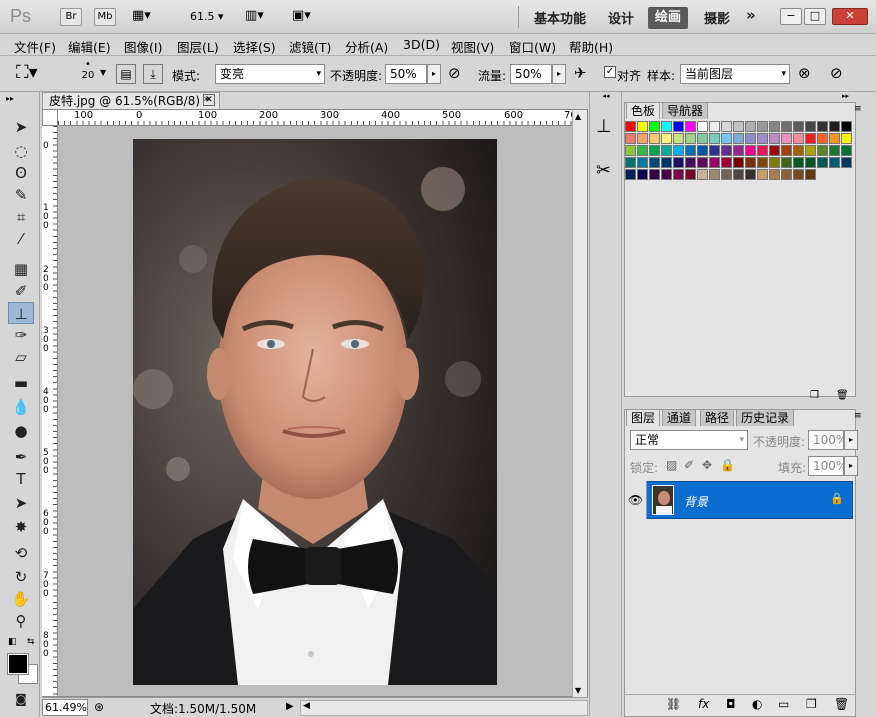  I want to click on menu-help: 帮助(H), so click(591, 46).